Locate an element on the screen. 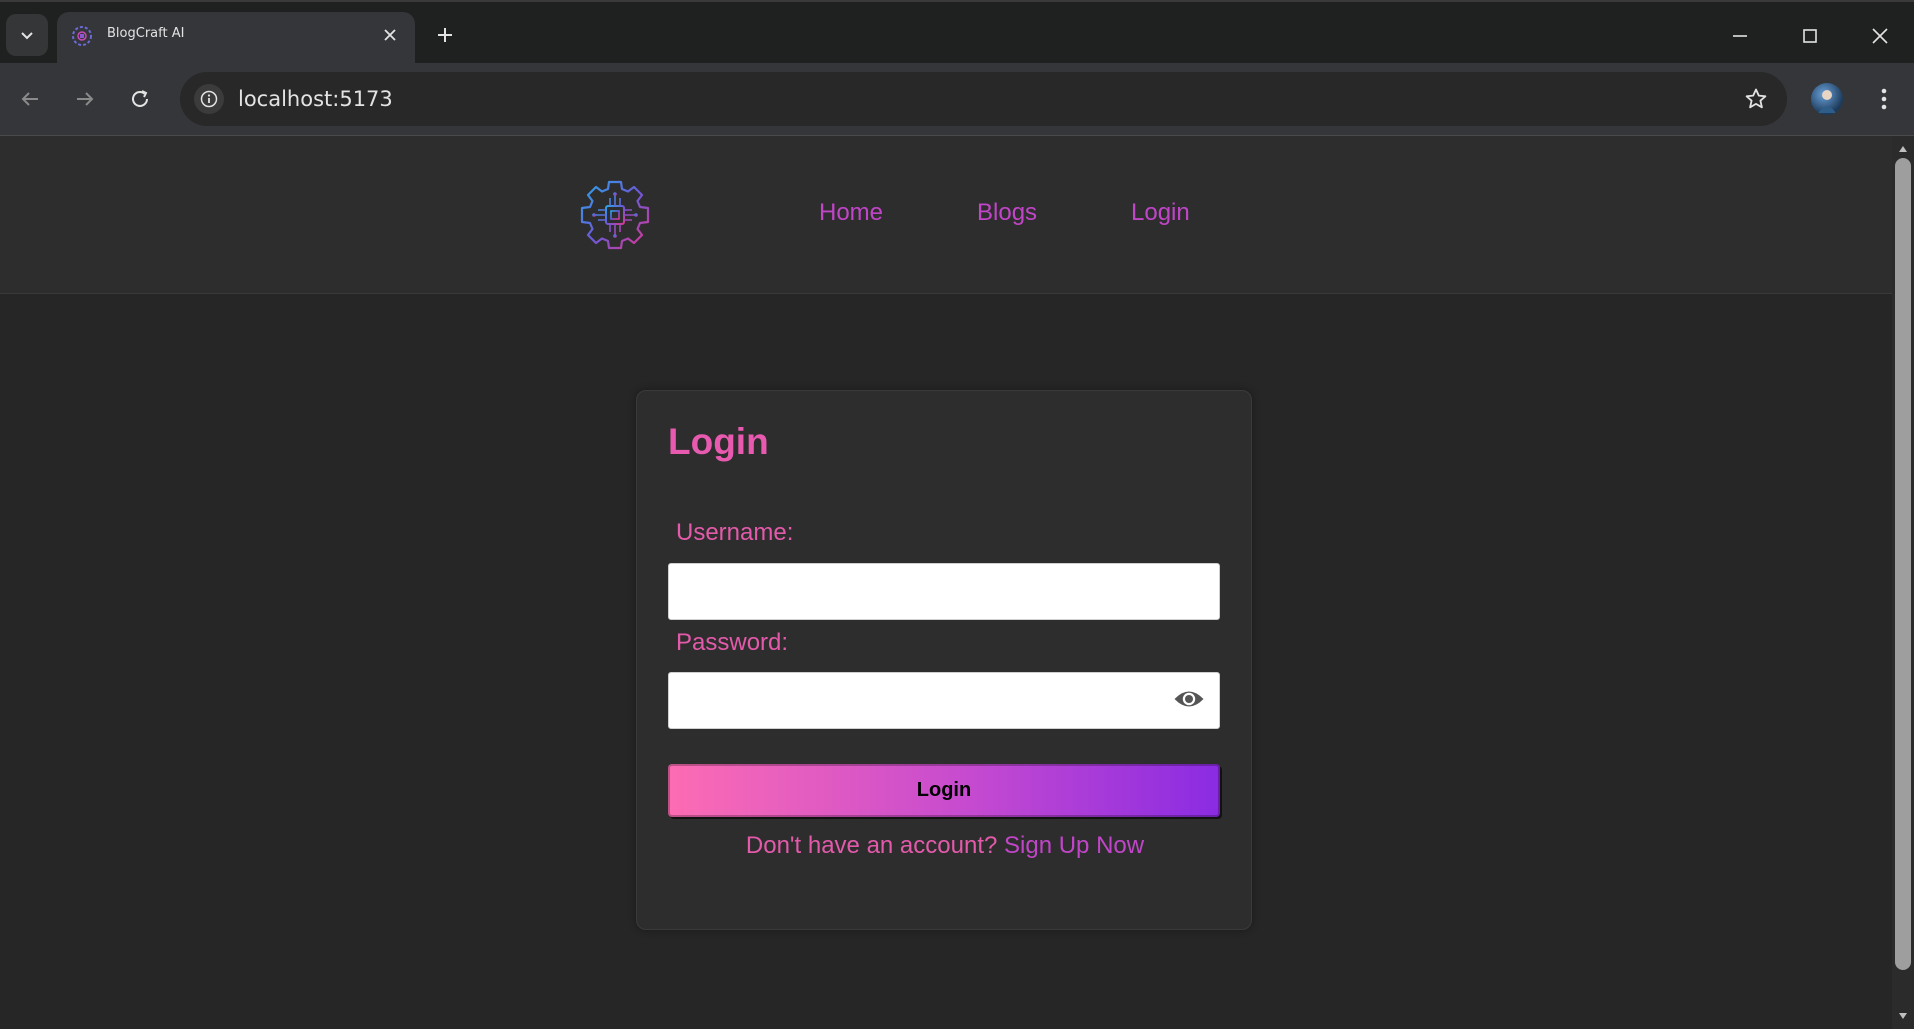 The image size is (1914, 1029). page-title: Login is located at coordinates (718, 441).